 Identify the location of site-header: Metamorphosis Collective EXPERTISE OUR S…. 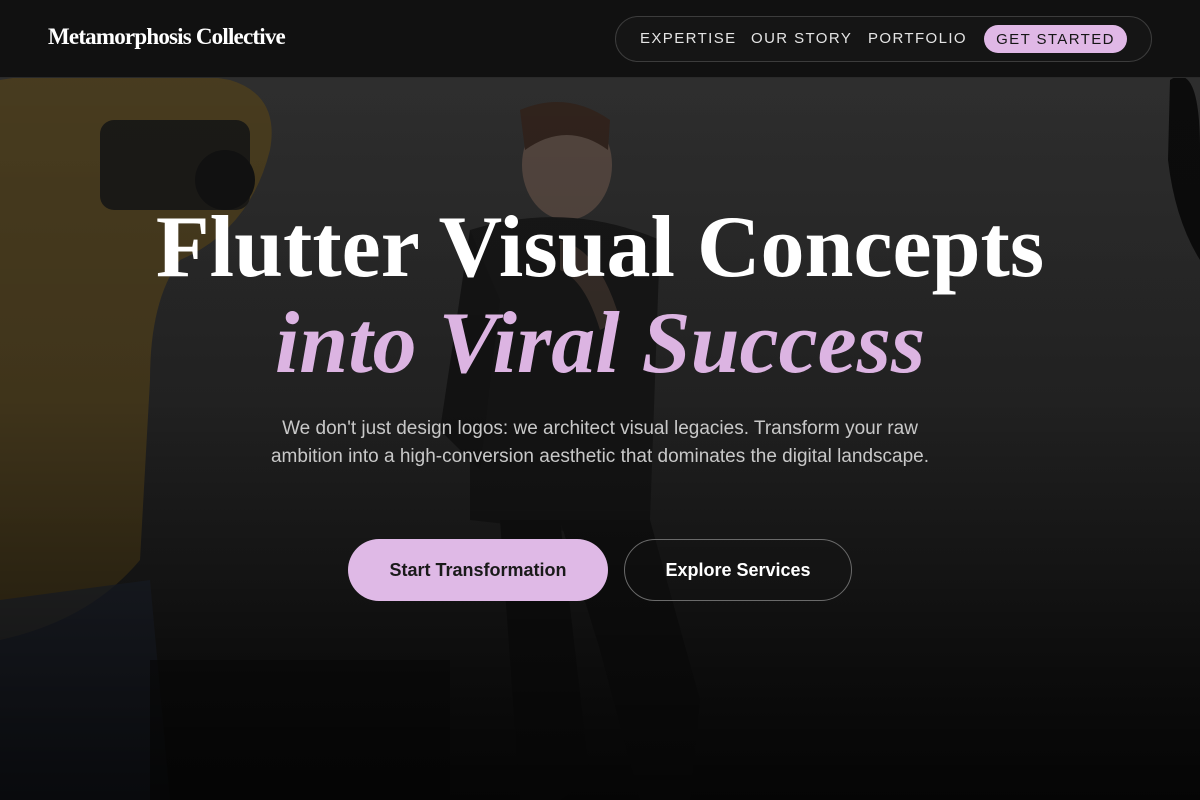
(600, 39).